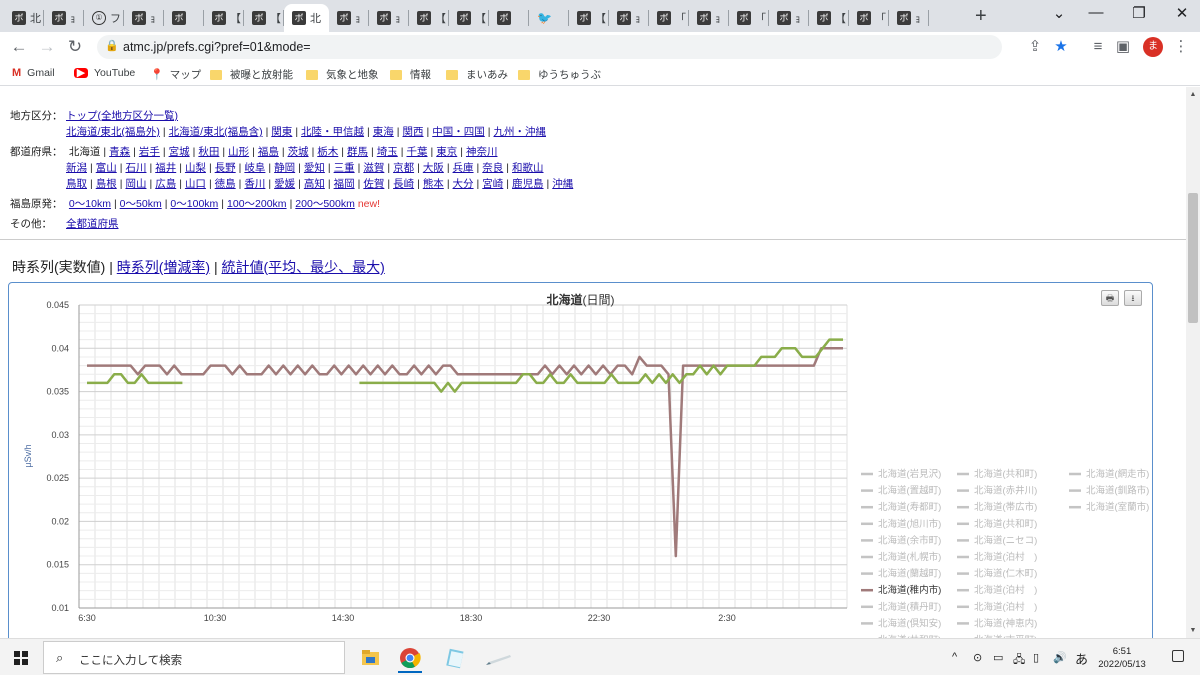 This screenshot has height=675, width=1200. What do you see at coordinates (254, 184) in the screenshot?
I see `prefecture-link: 香川` at bounding box center [254, 184].